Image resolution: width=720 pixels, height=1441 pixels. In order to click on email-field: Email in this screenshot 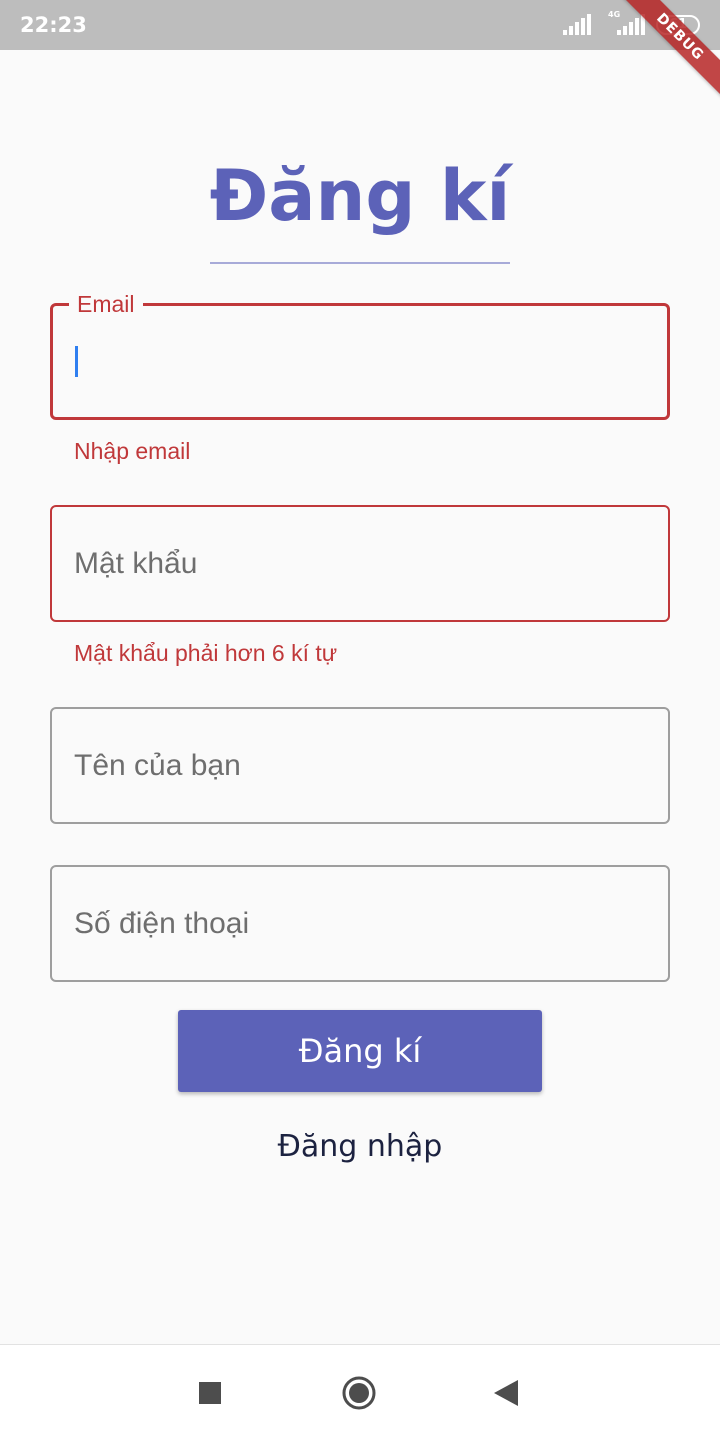, I will do `click(360, 355)`.